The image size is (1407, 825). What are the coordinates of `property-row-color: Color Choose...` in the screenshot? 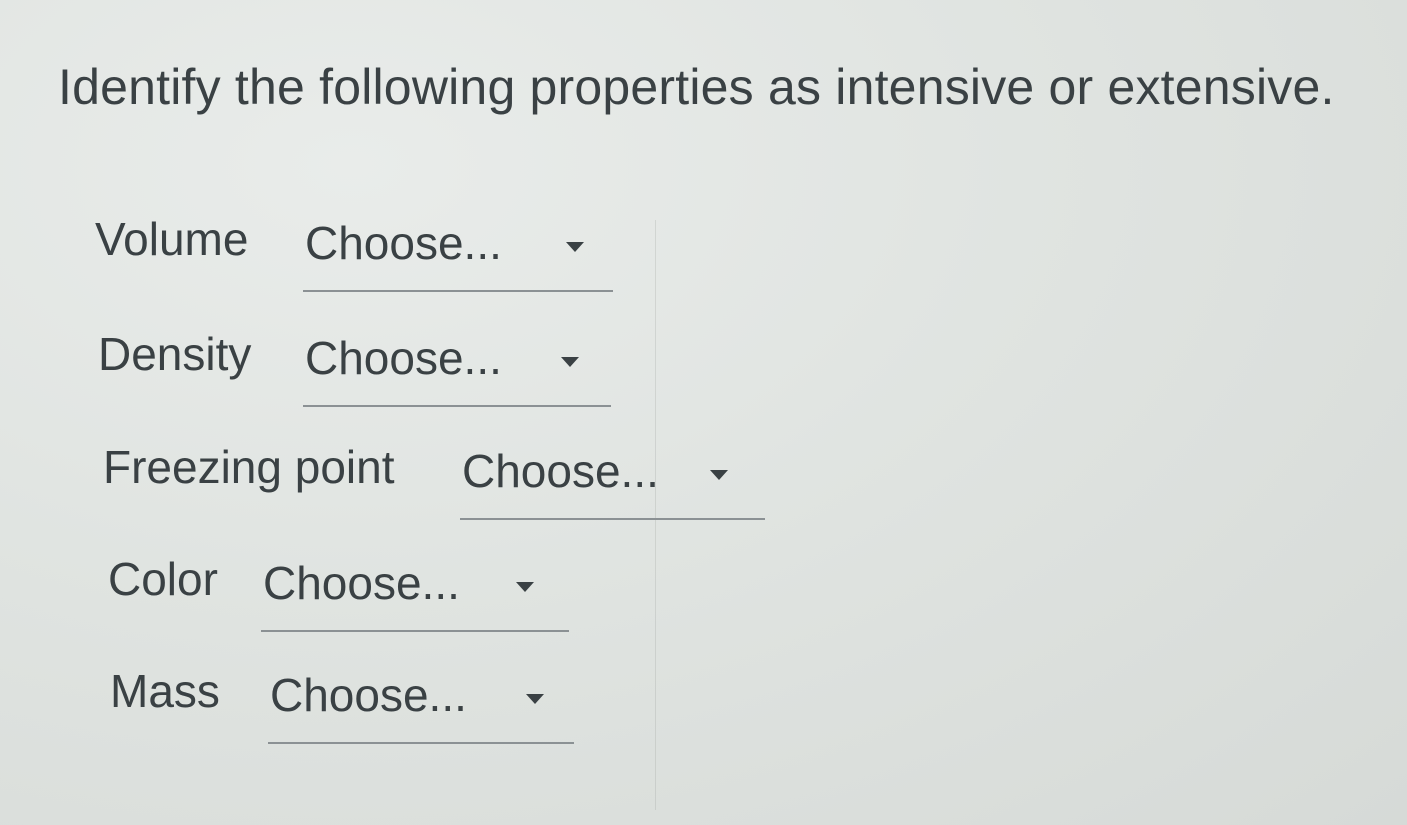 It's located at (340, 592).